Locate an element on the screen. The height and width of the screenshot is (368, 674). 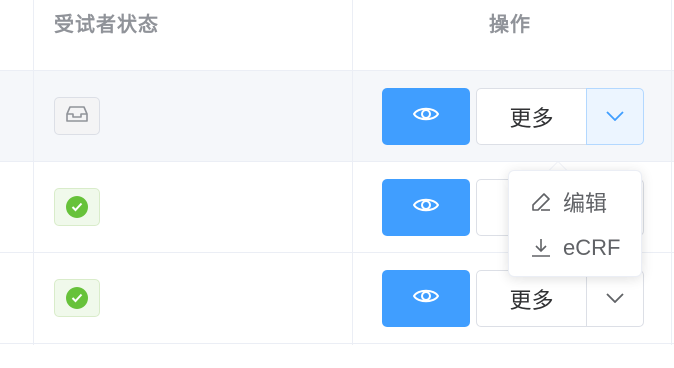
menu-item-ecrf: eCRF is located at coordinates (576, 248).